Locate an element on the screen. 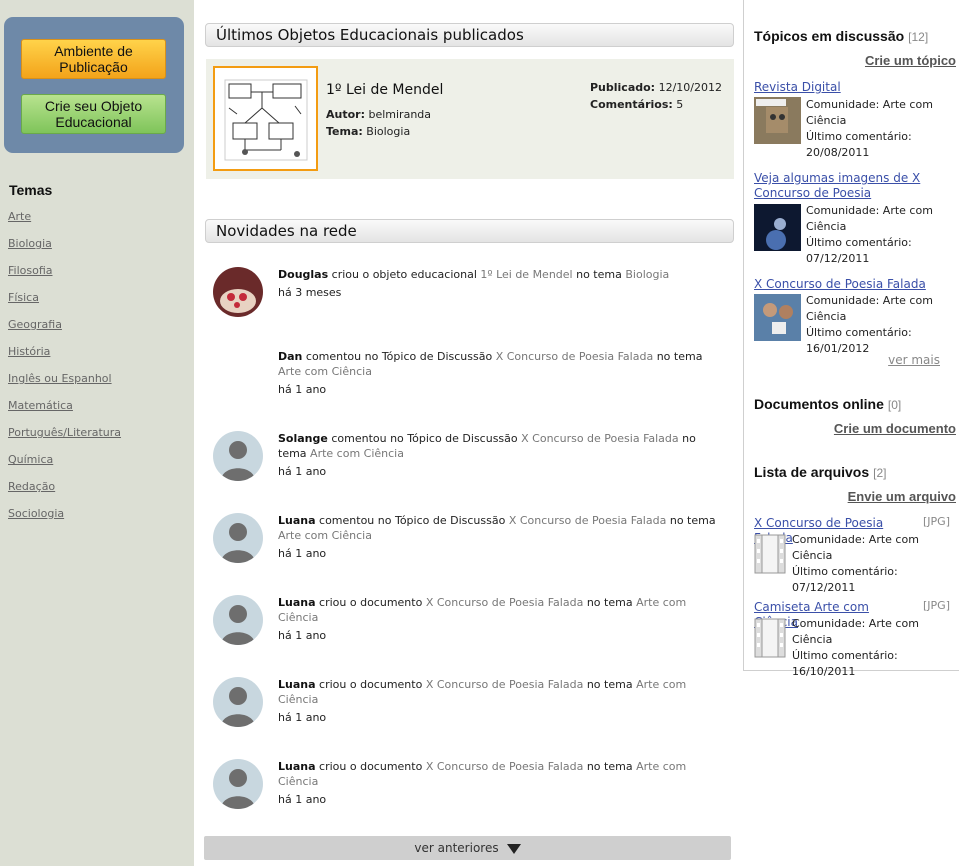 The height and width of the screenshot is (866, 959). news-user: Douglas is located at coordinates (303, 274).